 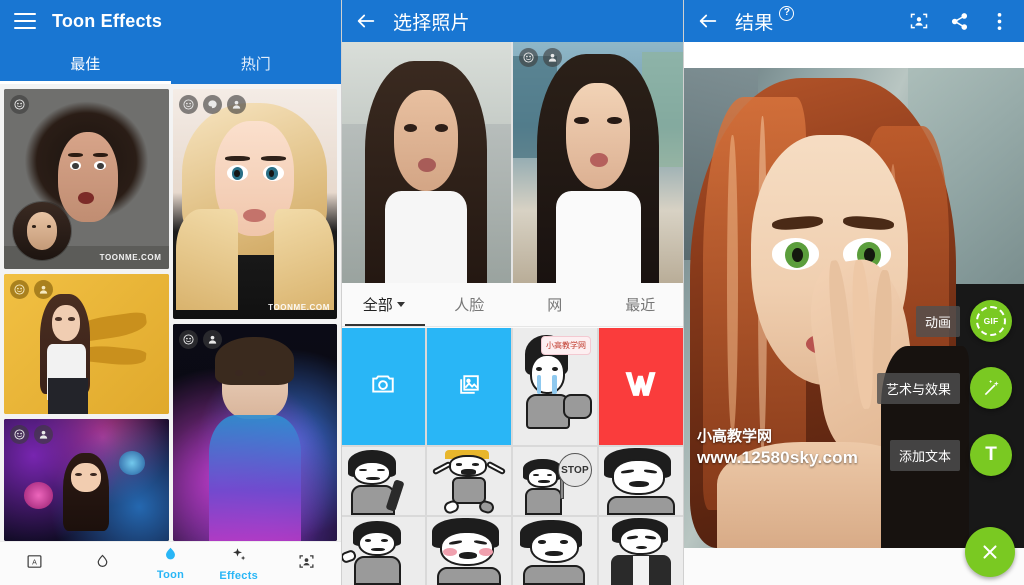 I want to click on fab-row-add-text: 添加文本 T, so click(x=944, y=455).